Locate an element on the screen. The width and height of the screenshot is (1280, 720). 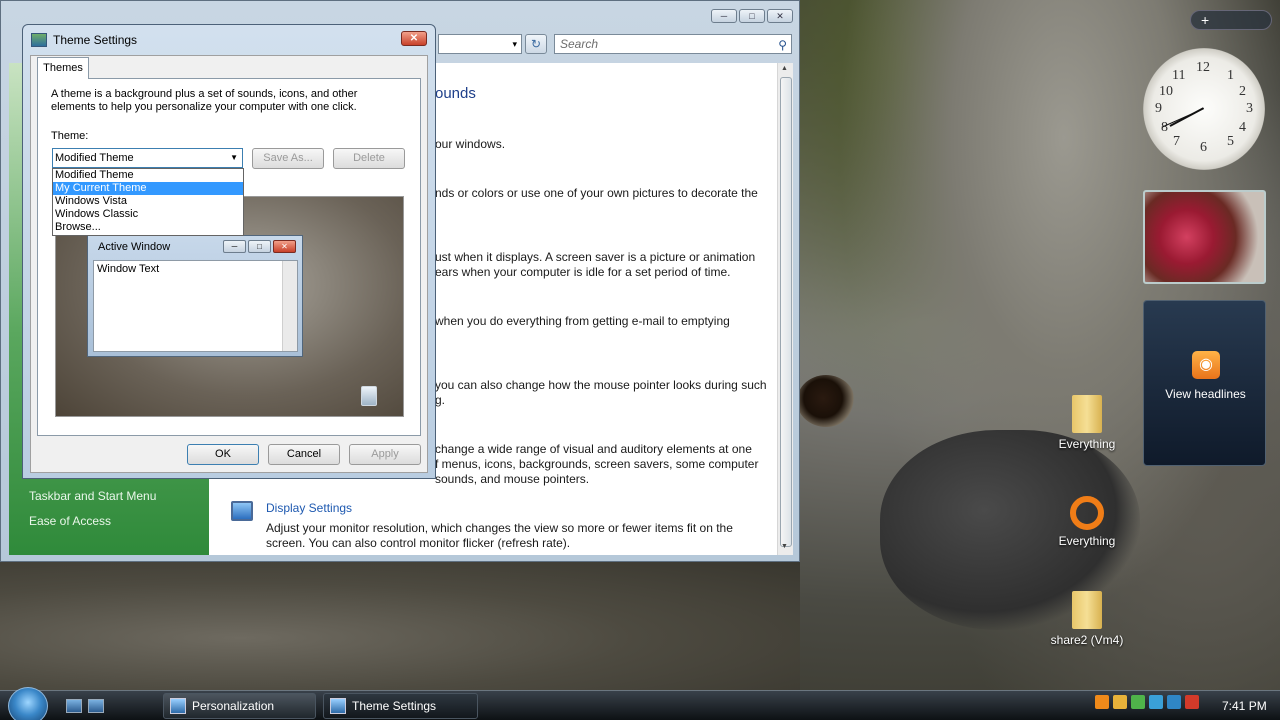
feed-headlines-gadget: ◉ View headlines is located at coordinates (1204, 383).